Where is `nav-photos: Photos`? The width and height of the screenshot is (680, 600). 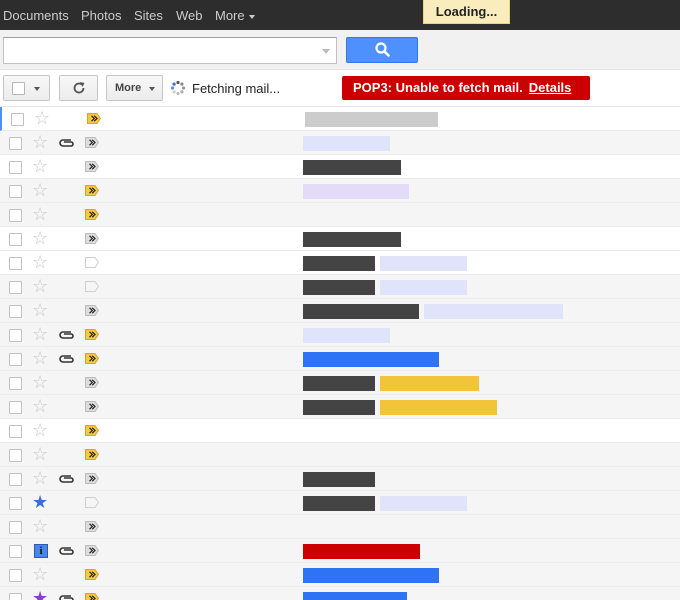 nav-photos: Photos is located at coordinates (101, 15).